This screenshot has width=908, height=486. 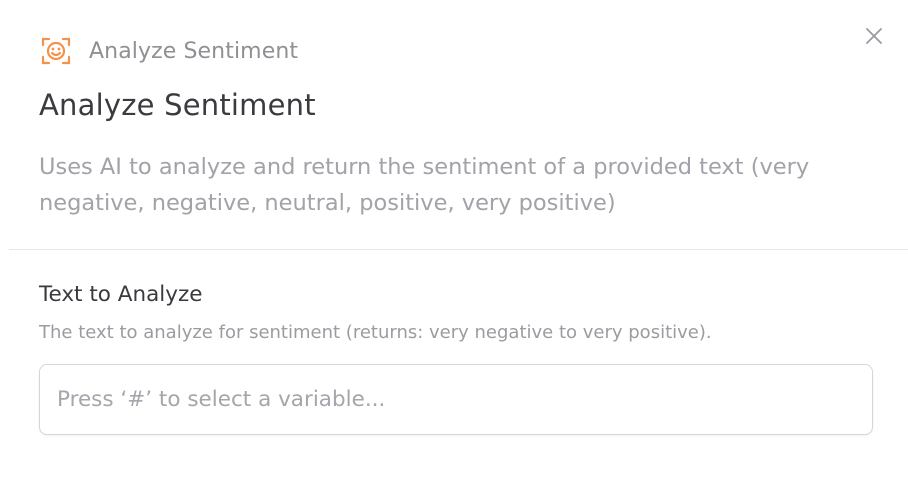 What do you see at coordinates (56, 51) in the screenshot?
I see `smiley-face-scan-icon` at bounding box center [56, 51].